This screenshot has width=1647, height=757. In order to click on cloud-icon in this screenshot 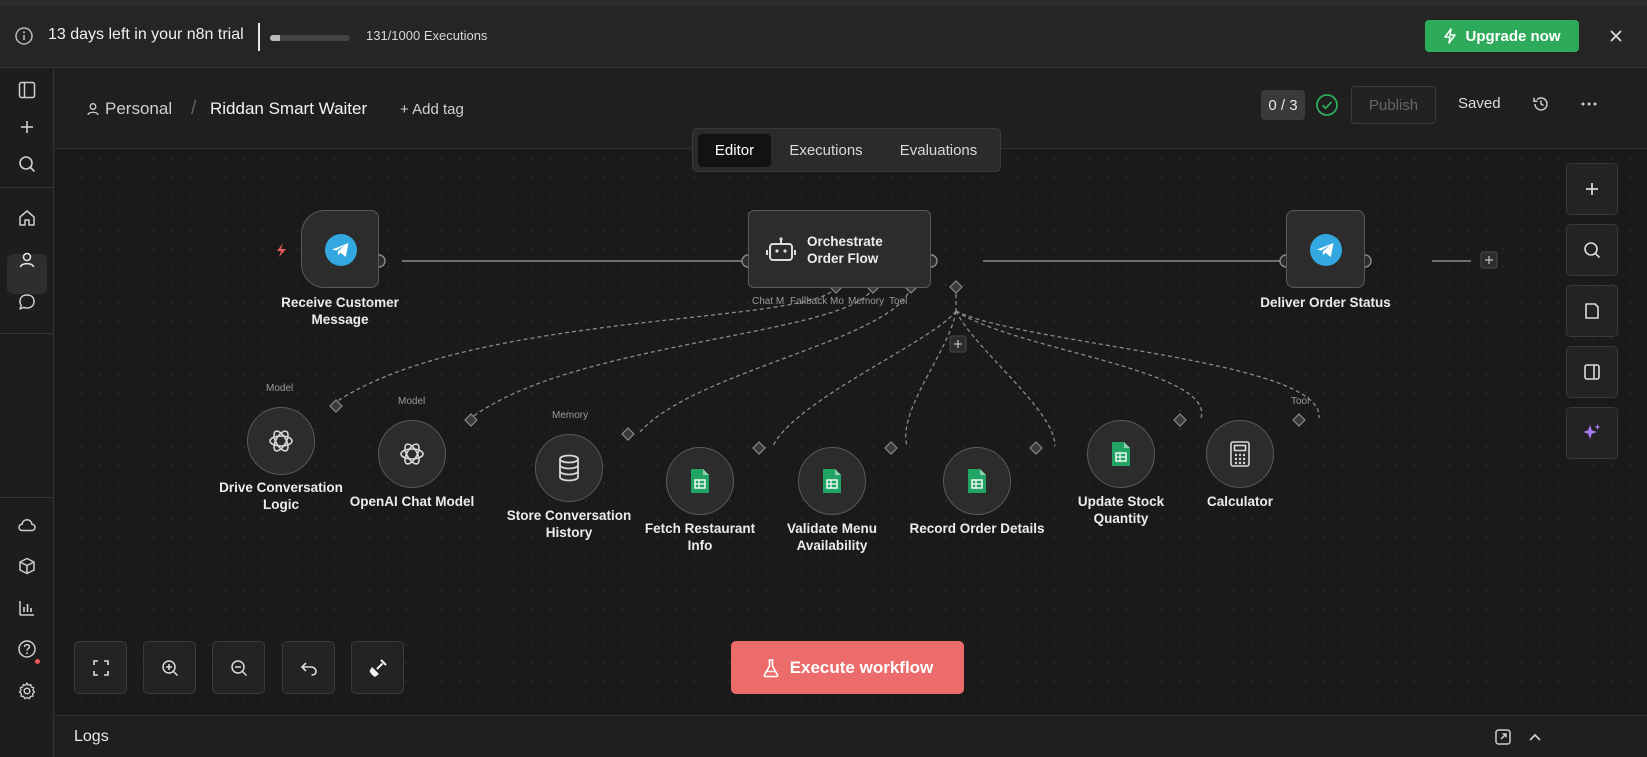, I will do `click(27, 525)`.